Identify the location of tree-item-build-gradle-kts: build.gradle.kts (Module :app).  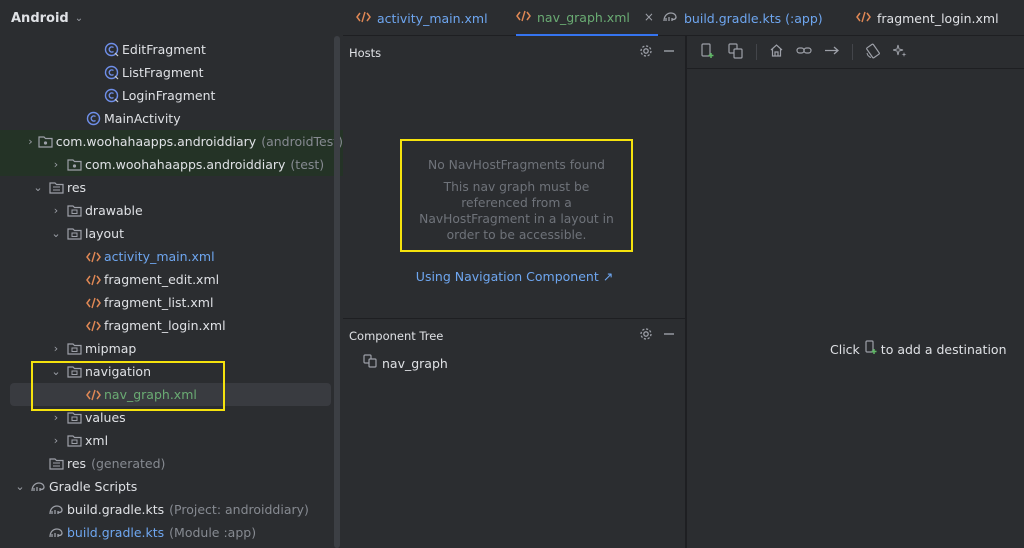
(171, 532).